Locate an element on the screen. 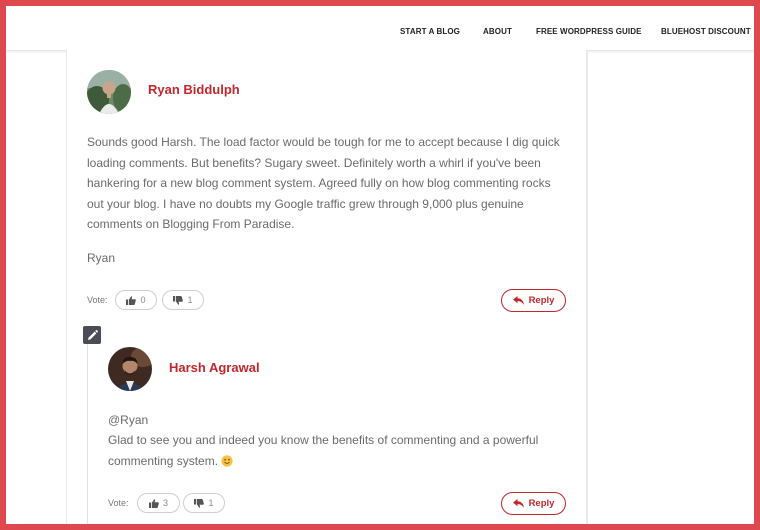 The image size is (760, 530). upvote-button: 3 is located at coordinates (158, 503).